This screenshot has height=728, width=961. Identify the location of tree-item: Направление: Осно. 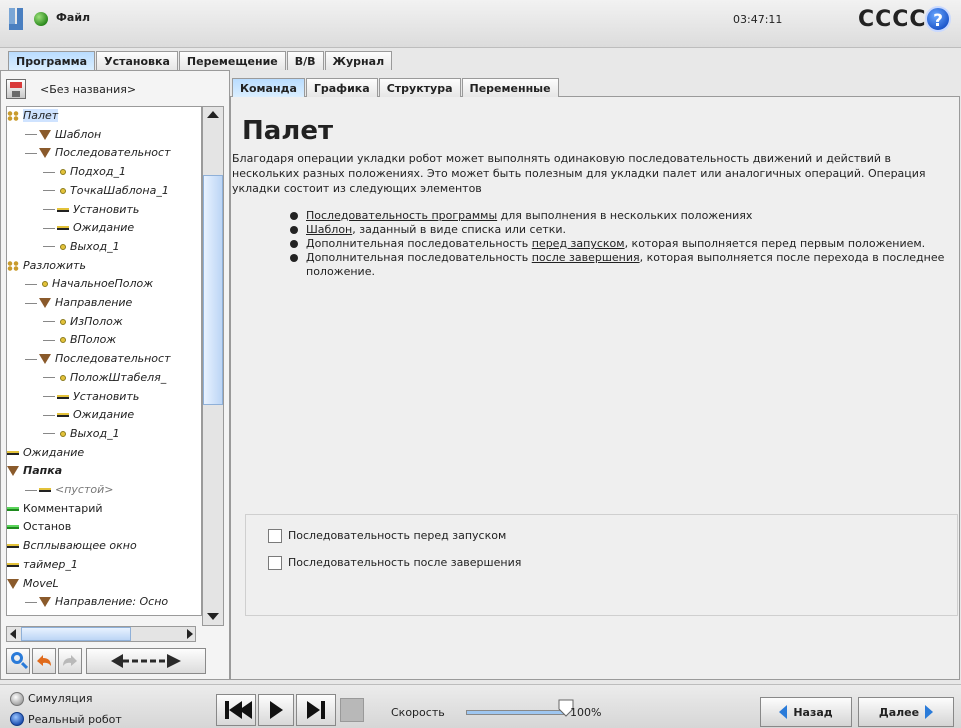
(96, 602).